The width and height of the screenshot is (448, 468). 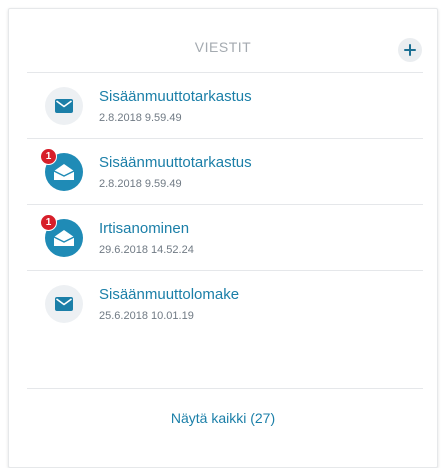 What do you see at coordinates (144, 228) in the screenshot?
I see `message-title: Irtisanominen` at bounding box center [144, 228].